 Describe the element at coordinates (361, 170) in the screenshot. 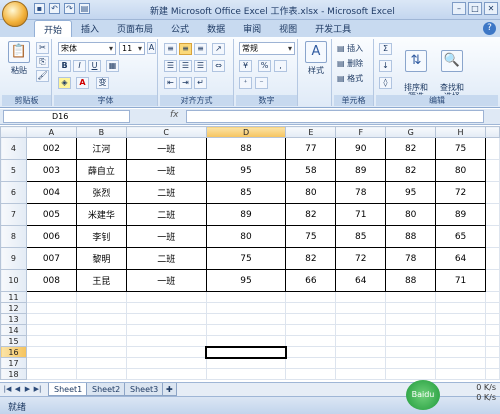

I see `cell-f5: 89` at that location.